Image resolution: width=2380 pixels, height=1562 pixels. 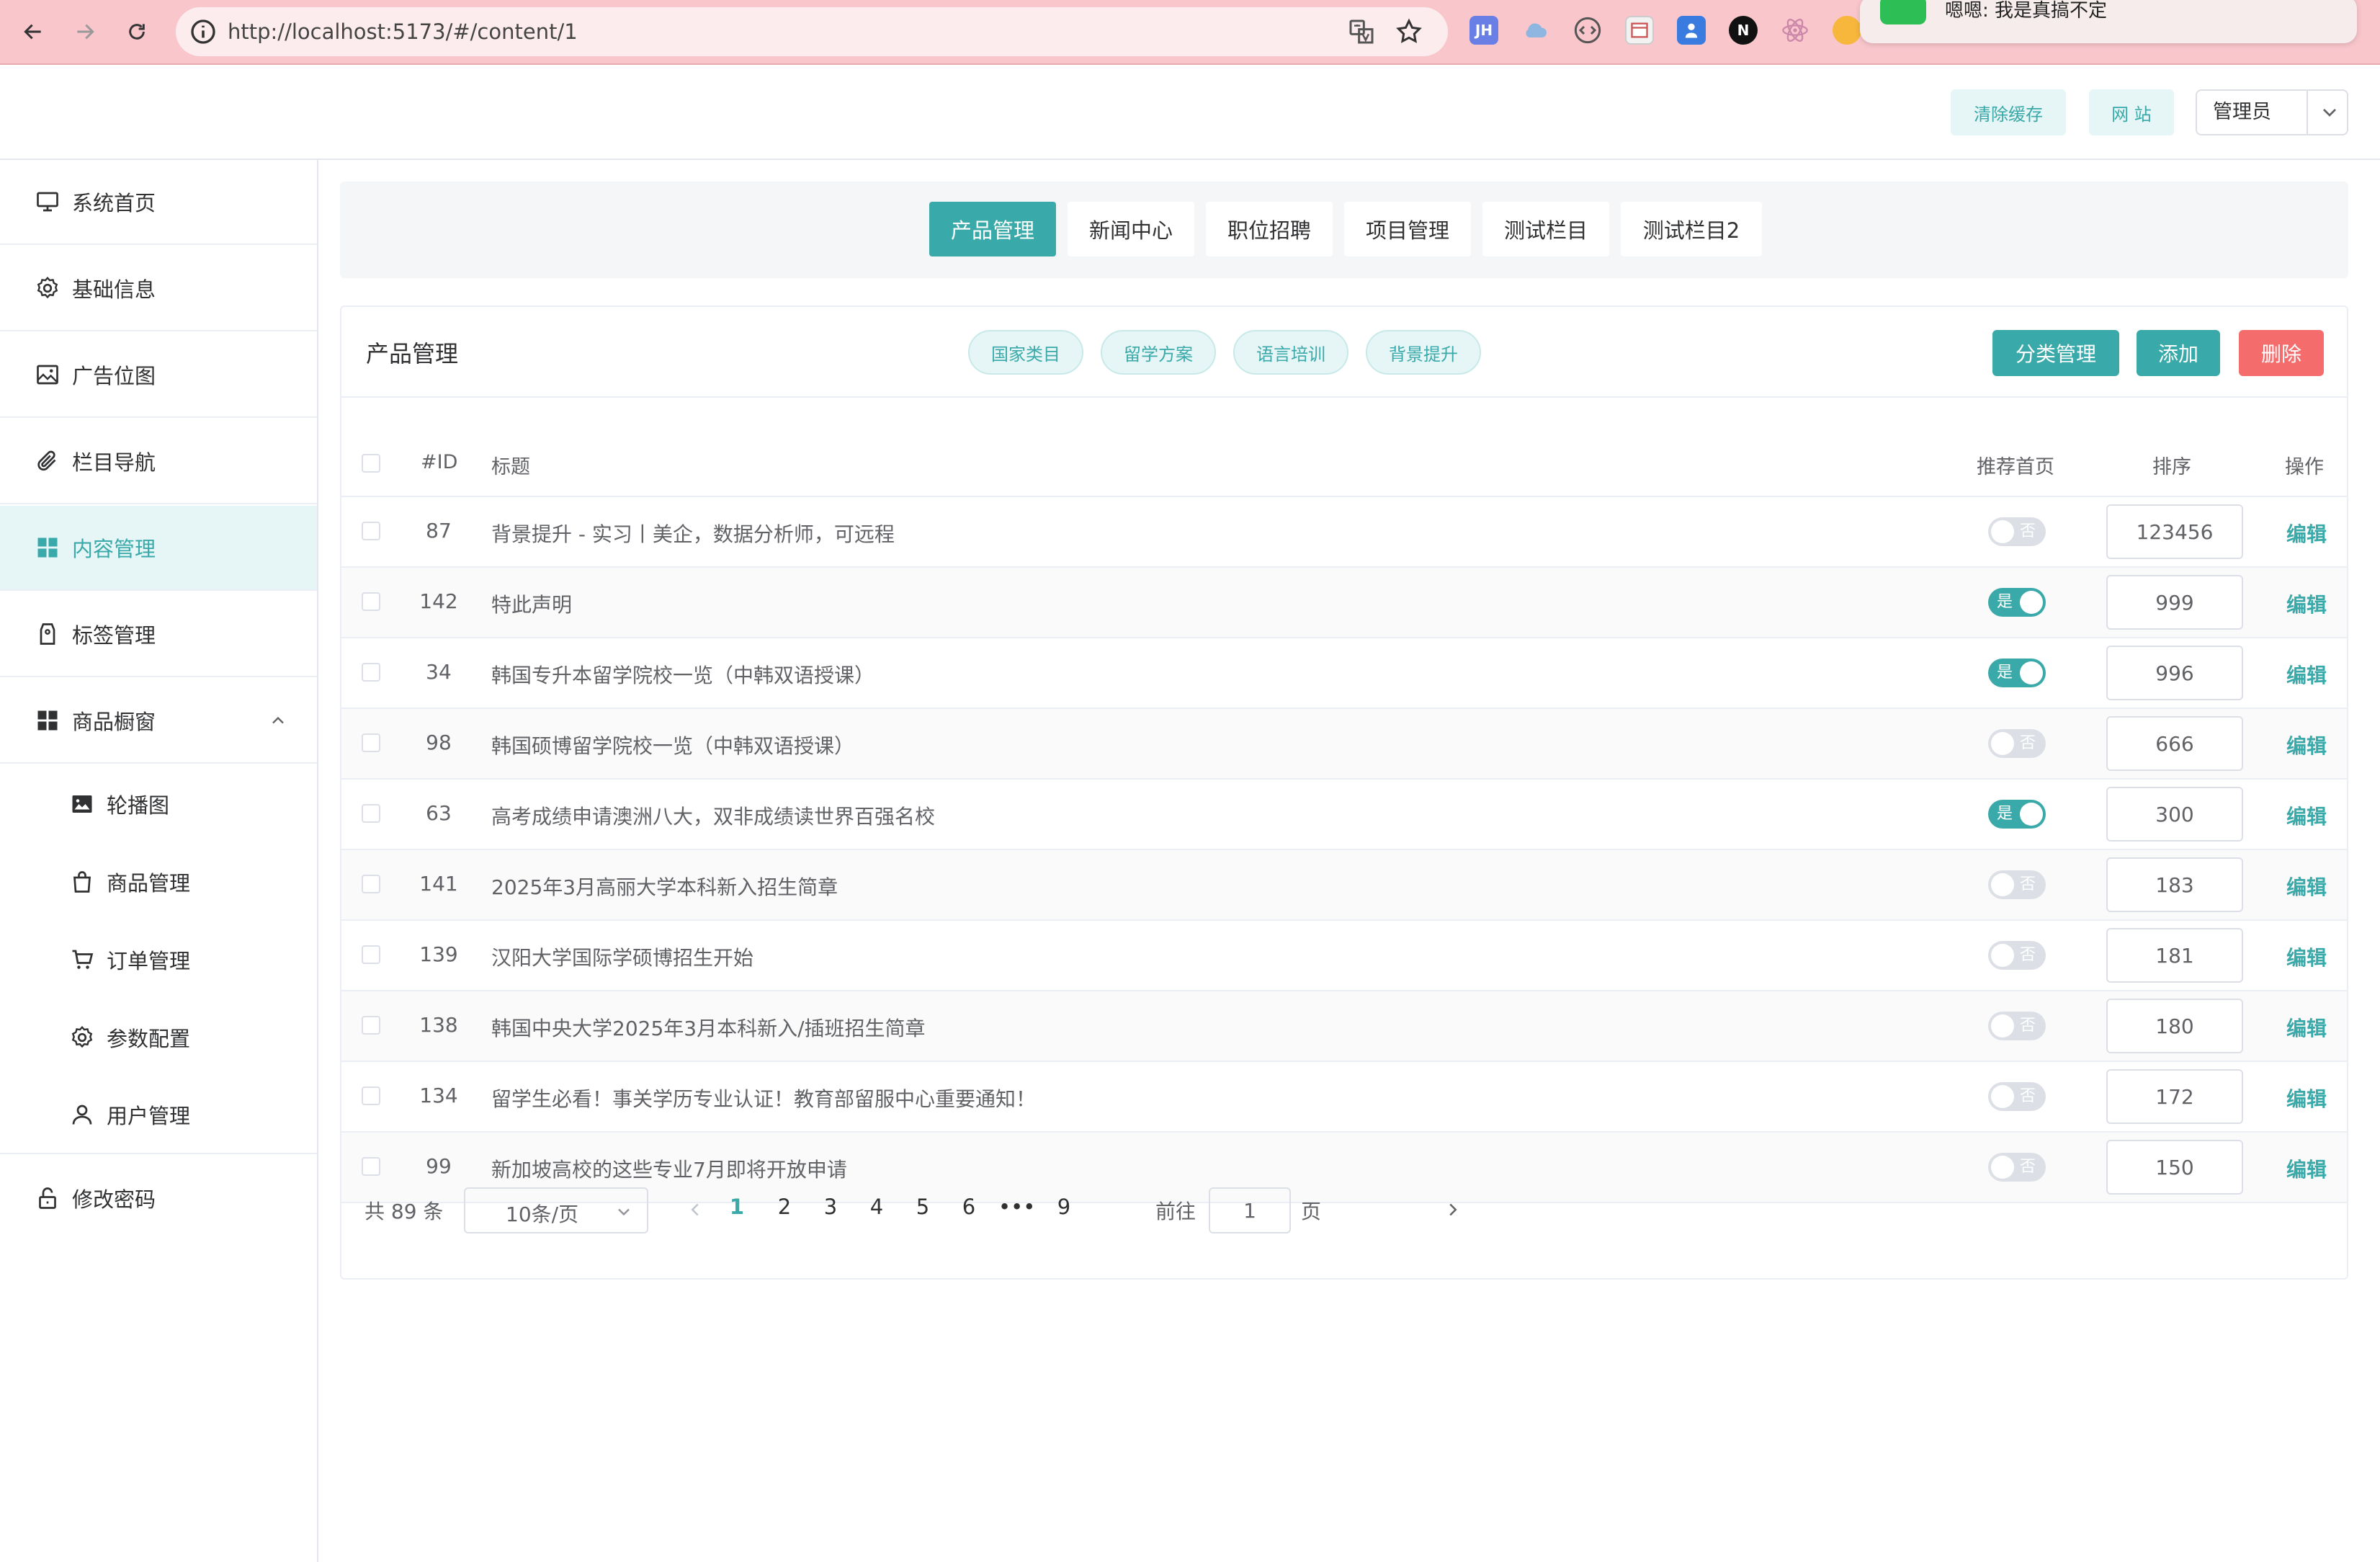 I want to click on sidebar-item-tags: 标签管理, so click(x=158, y=634).